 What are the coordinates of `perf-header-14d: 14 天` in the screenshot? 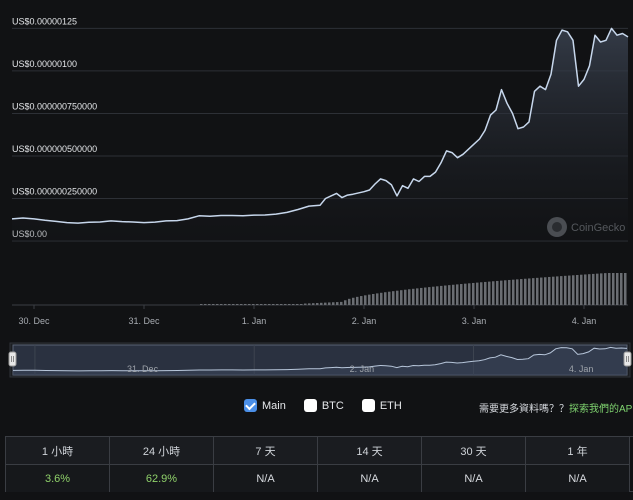 It's located at (370, 451).